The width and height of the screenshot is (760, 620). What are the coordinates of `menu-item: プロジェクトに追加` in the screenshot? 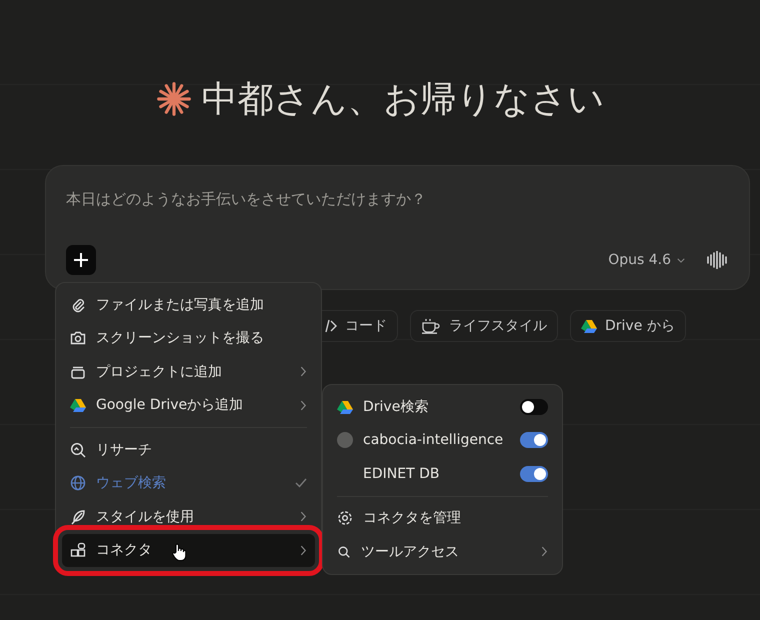 It's located at (188, 371).